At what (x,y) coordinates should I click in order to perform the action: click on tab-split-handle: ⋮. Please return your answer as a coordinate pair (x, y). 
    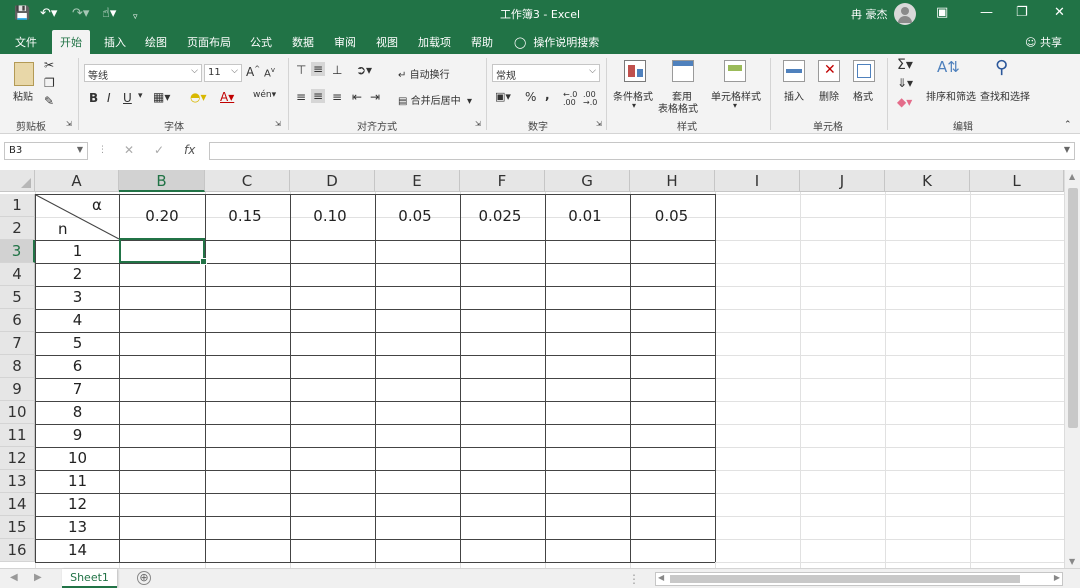
    Looking at the image, I should click on (634, 579).